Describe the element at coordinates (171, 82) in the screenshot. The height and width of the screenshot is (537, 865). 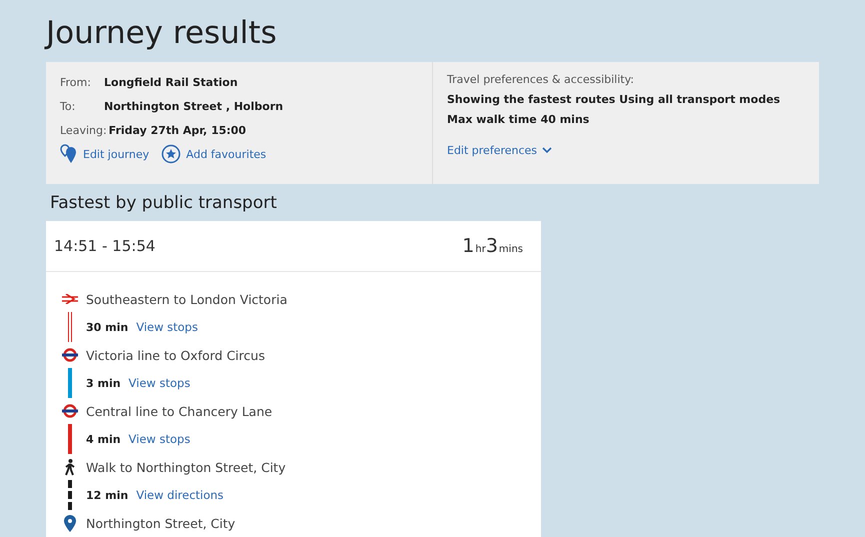
I see `origin-text: Longfield Rail Station` at that location.